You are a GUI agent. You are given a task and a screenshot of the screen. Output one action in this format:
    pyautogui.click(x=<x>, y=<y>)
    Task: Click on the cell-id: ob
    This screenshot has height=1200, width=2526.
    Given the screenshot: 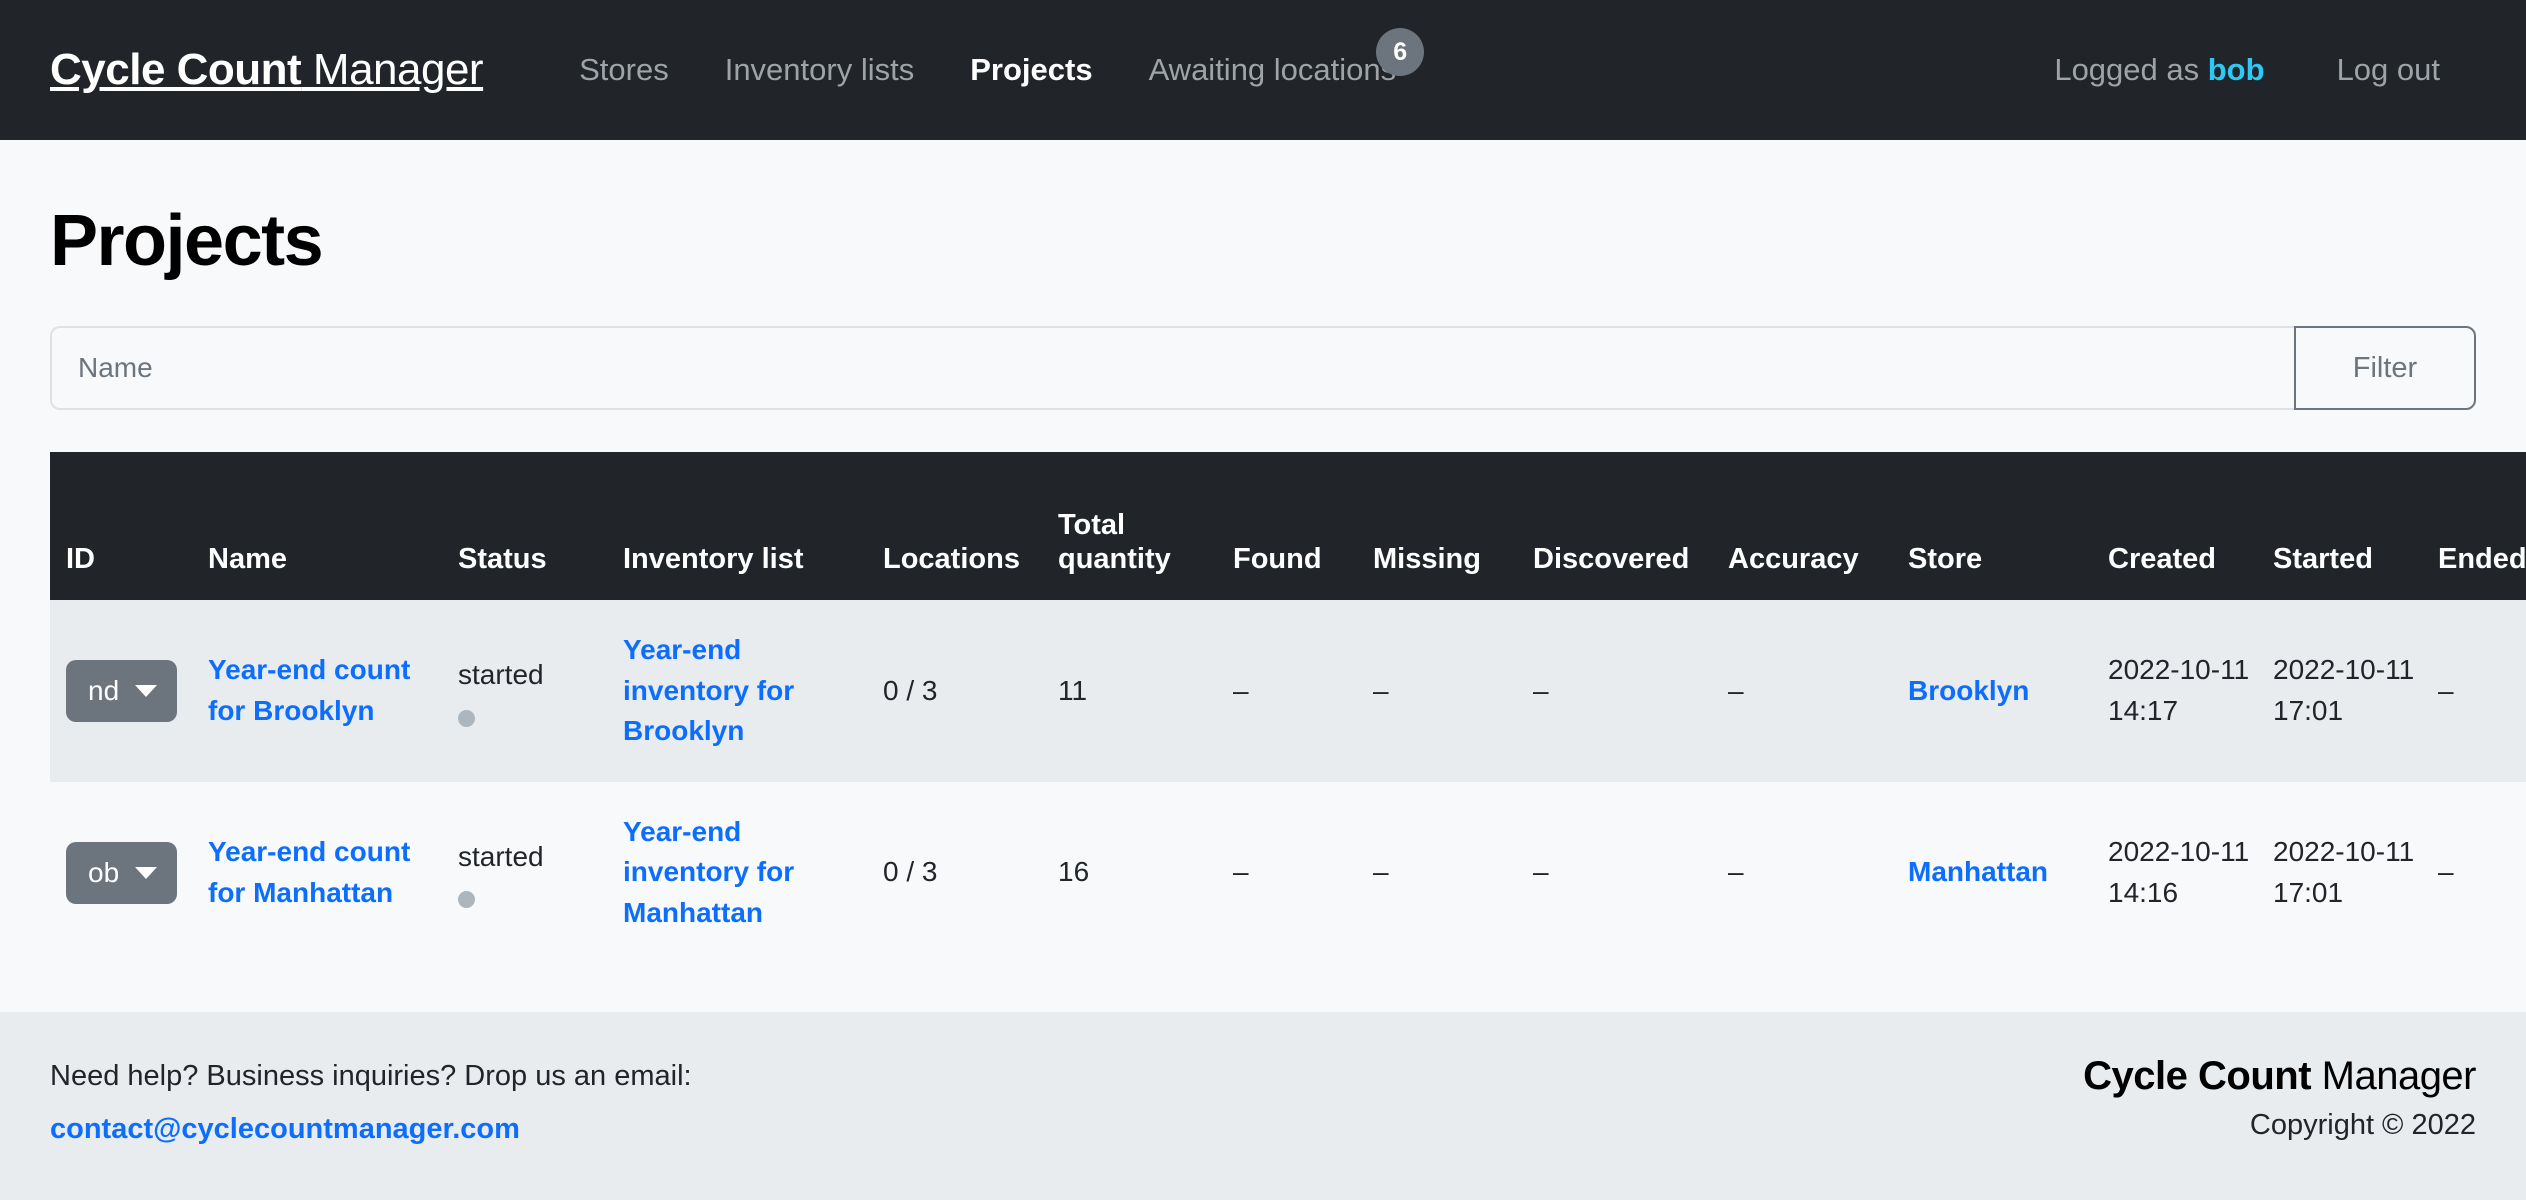 What is the action you would take?
    pyautogui.click(x=125, y=872)
    